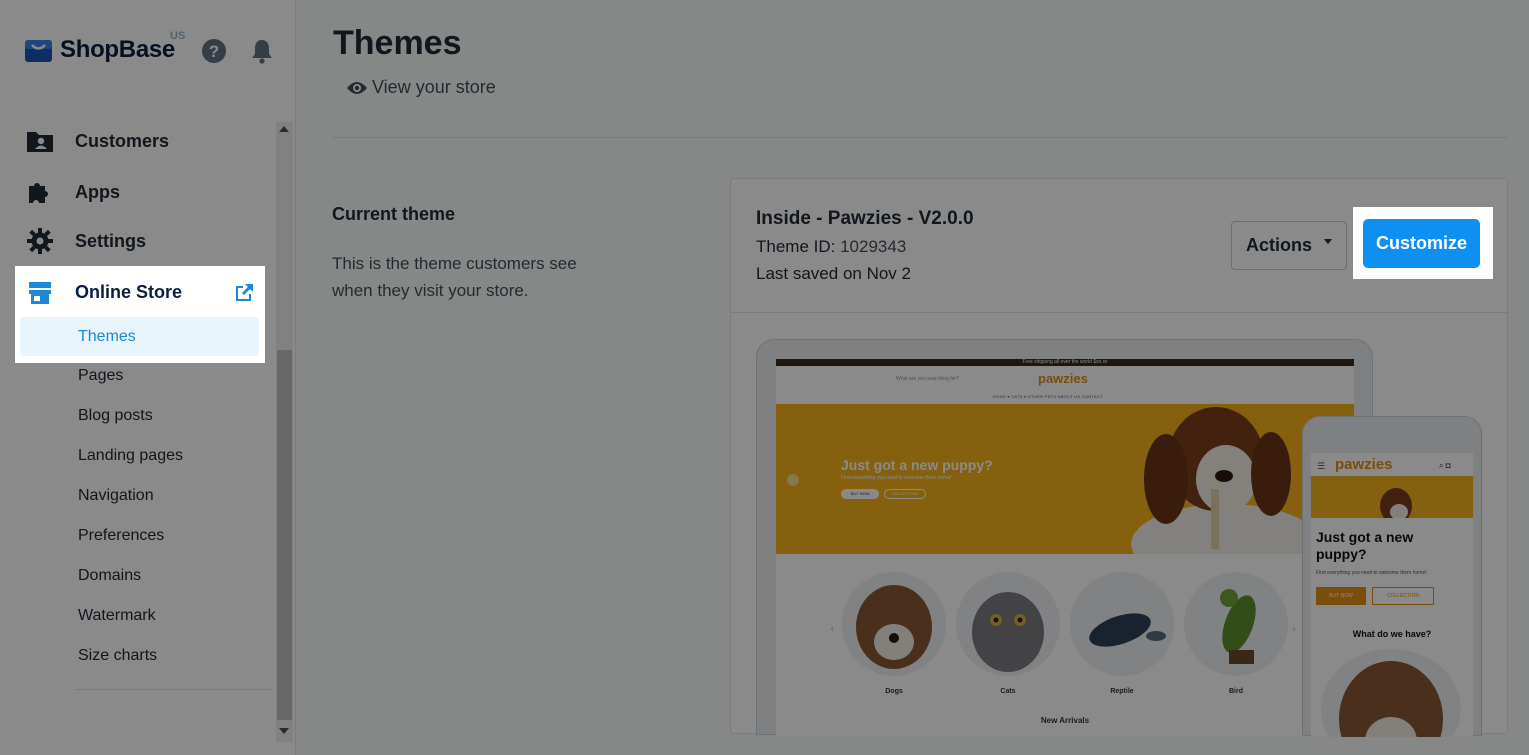 The width and height of the screenshot is (1529, 755). Describe the element at coordinates (865, 218) in the screenshot. I see `theme-name: Inside - Pawzies - V2.0.0` at that location.